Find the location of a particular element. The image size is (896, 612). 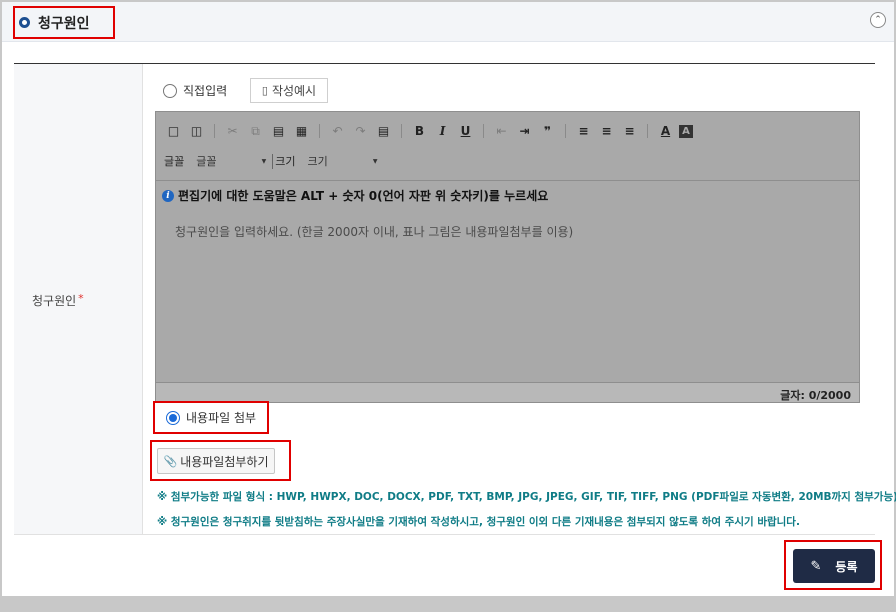

undo-icon: ↶ is located at coordinates (337, 131).